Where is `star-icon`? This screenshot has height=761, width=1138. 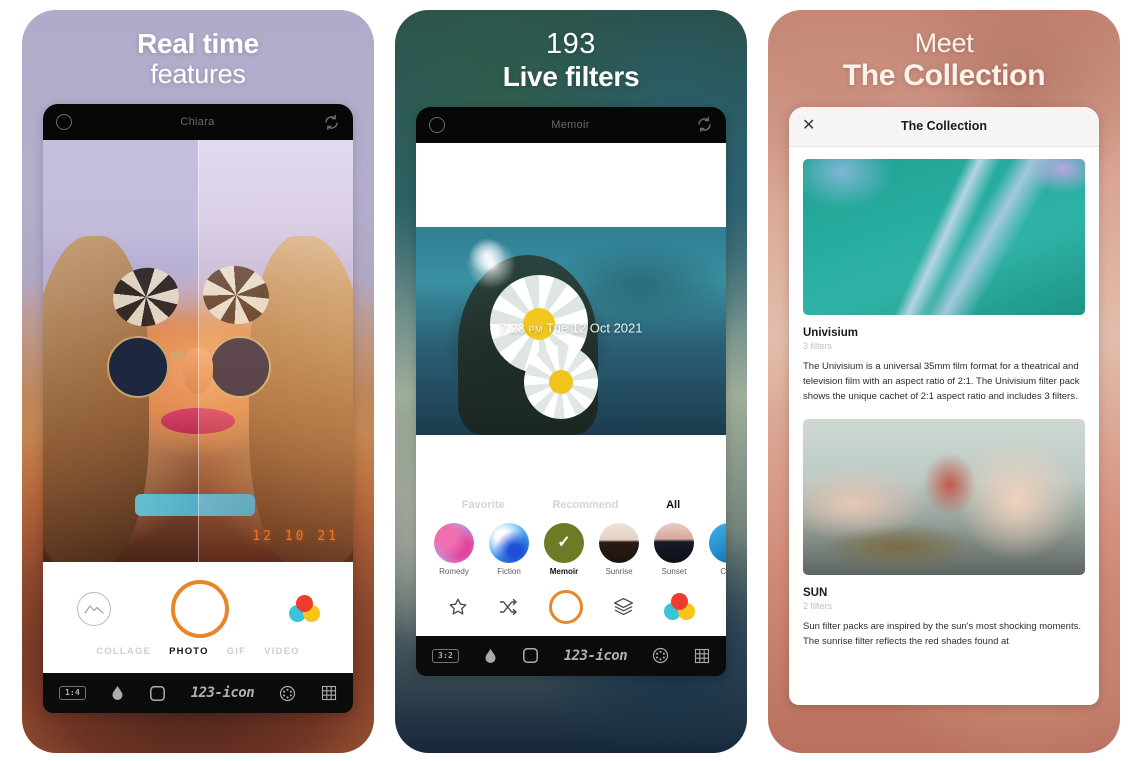 star-icon is located at coordinates (458, 607).